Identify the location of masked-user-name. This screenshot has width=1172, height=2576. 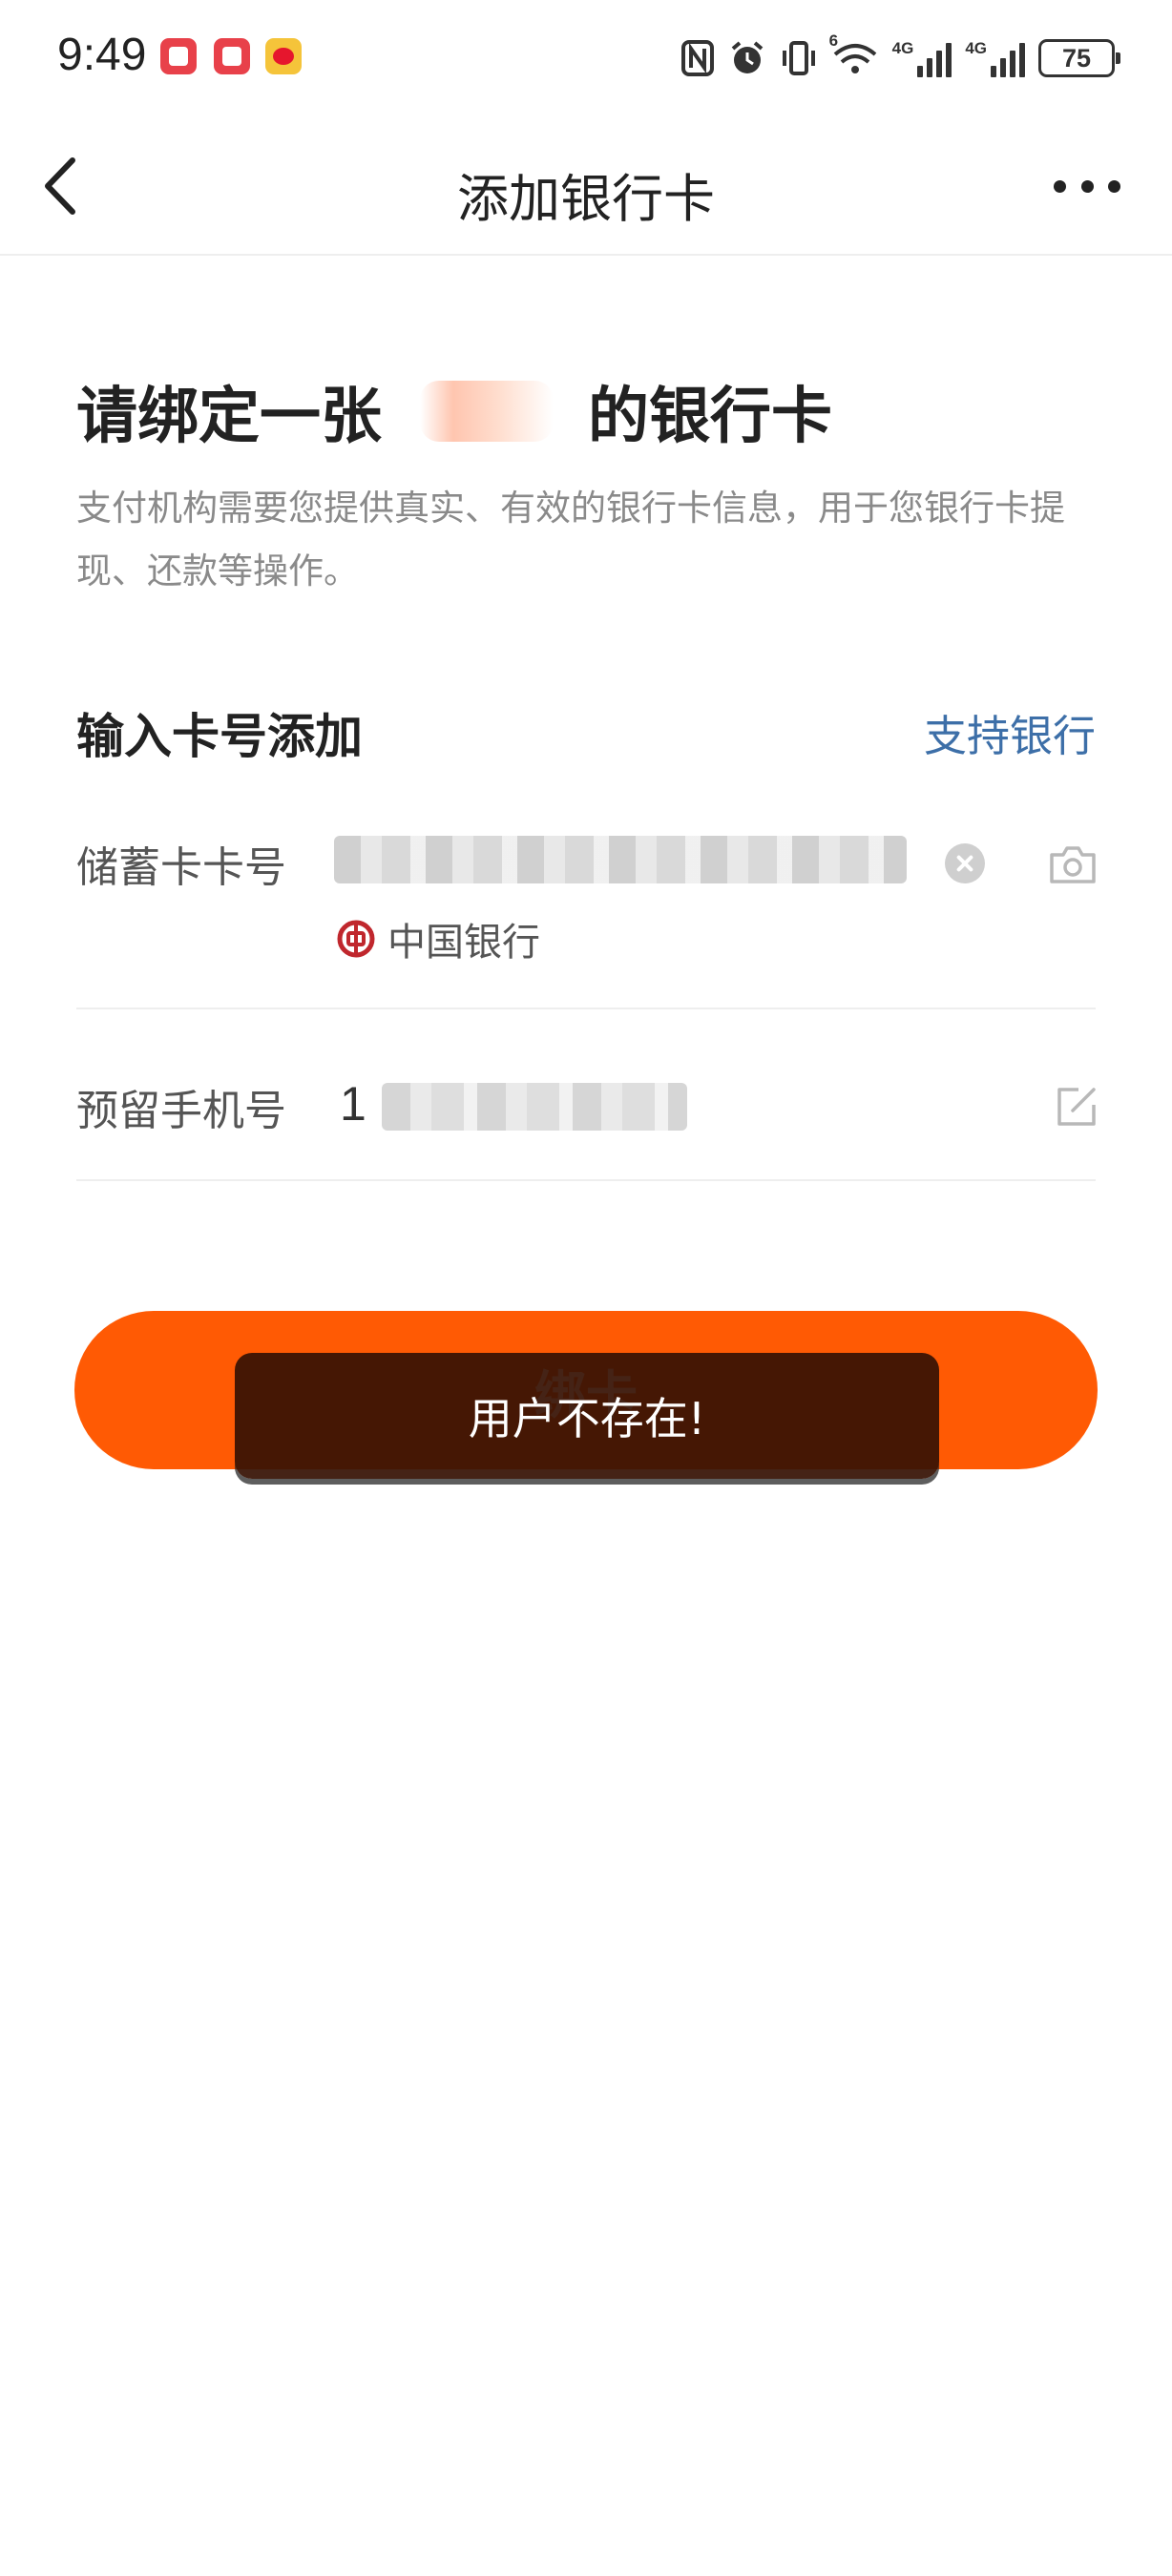
(487, 411).